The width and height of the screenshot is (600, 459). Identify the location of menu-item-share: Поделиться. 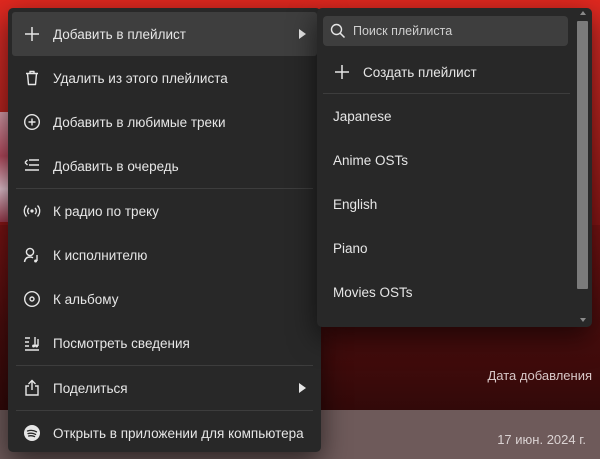
(164, 388).